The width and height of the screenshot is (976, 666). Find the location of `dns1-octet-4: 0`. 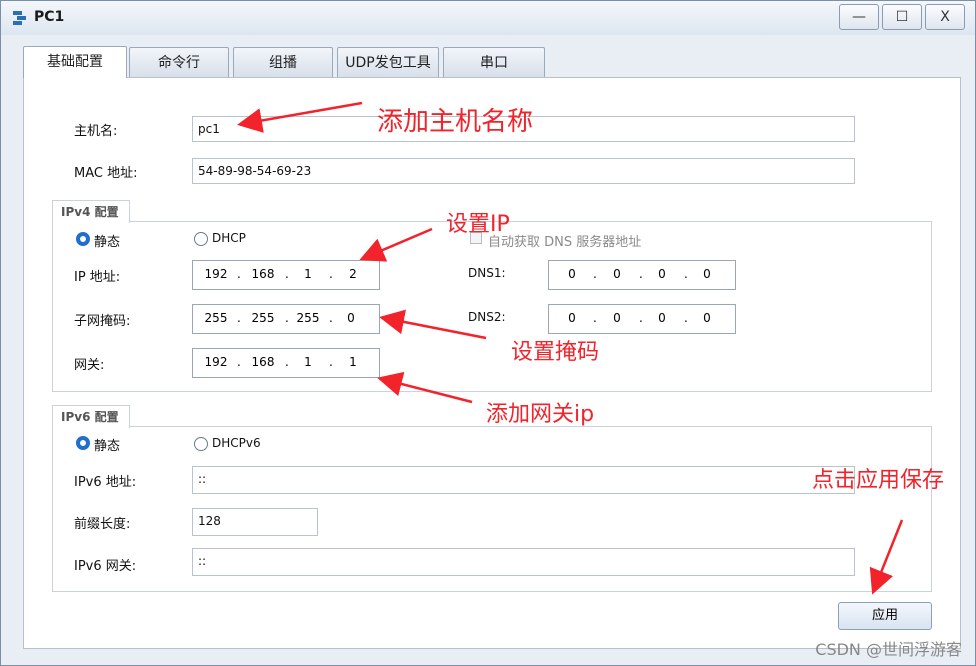

dns1-octet-4: 0 is located at coordinates (707, 274).